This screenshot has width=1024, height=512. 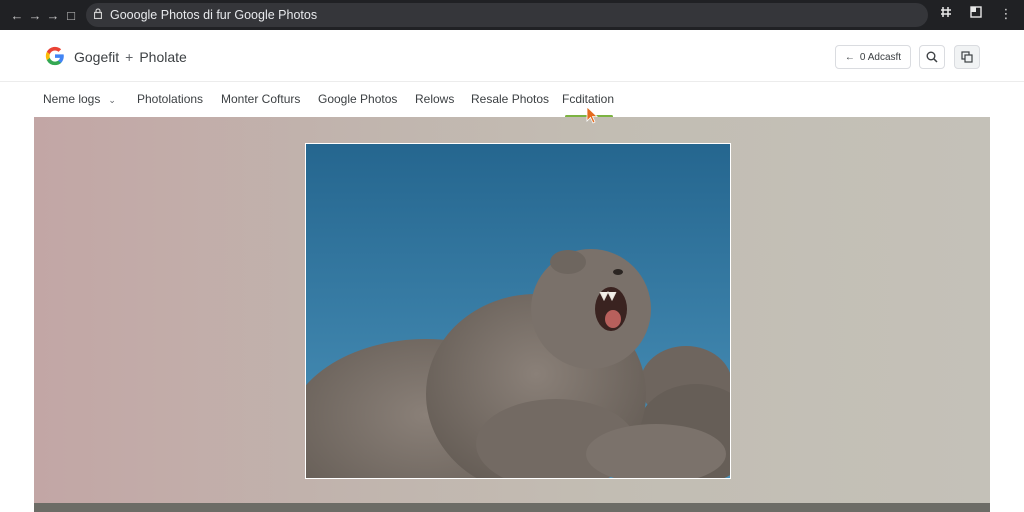 I want to click on tab-icon, so click(x=976, y=14).